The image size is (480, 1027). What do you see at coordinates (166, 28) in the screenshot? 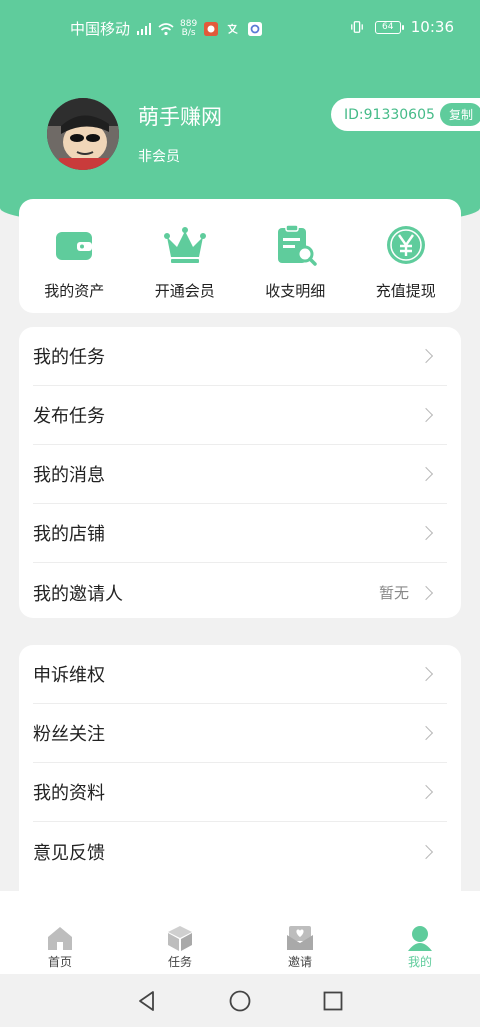
I see `wifi-icon` at bounding box center [166, 28].